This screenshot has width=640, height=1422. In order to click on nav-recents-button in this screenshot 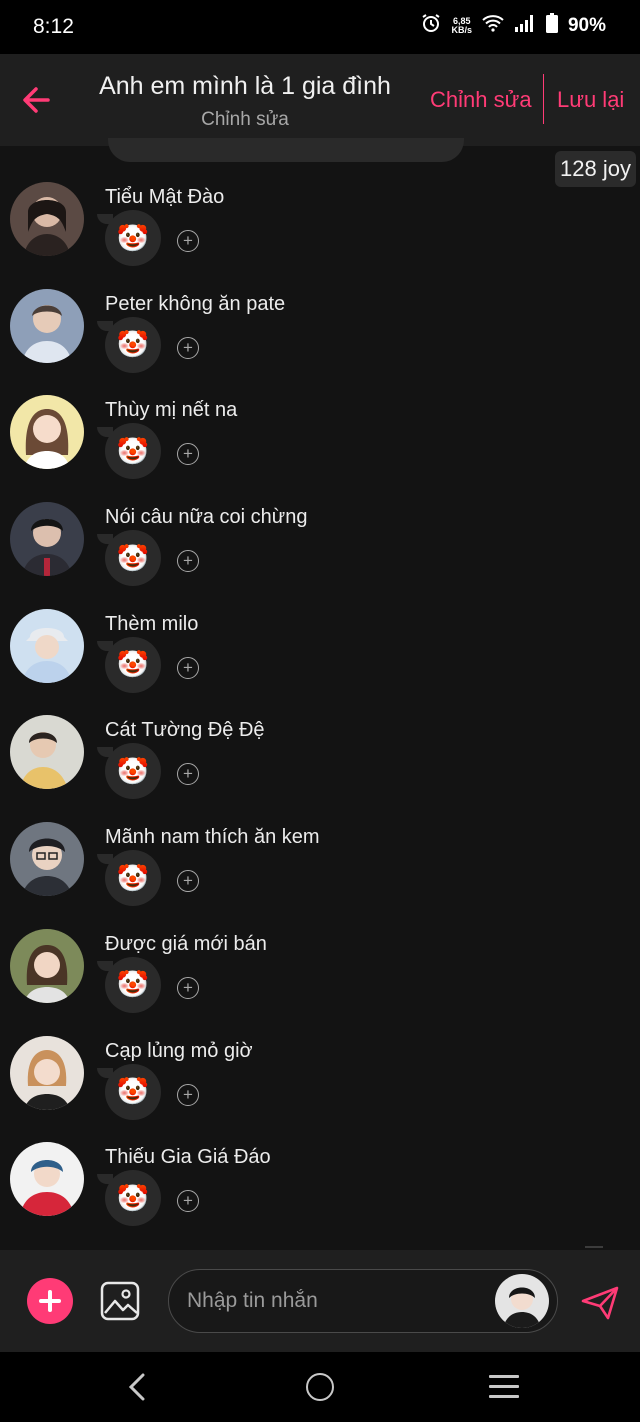, I will do `click(504, 1387)`.